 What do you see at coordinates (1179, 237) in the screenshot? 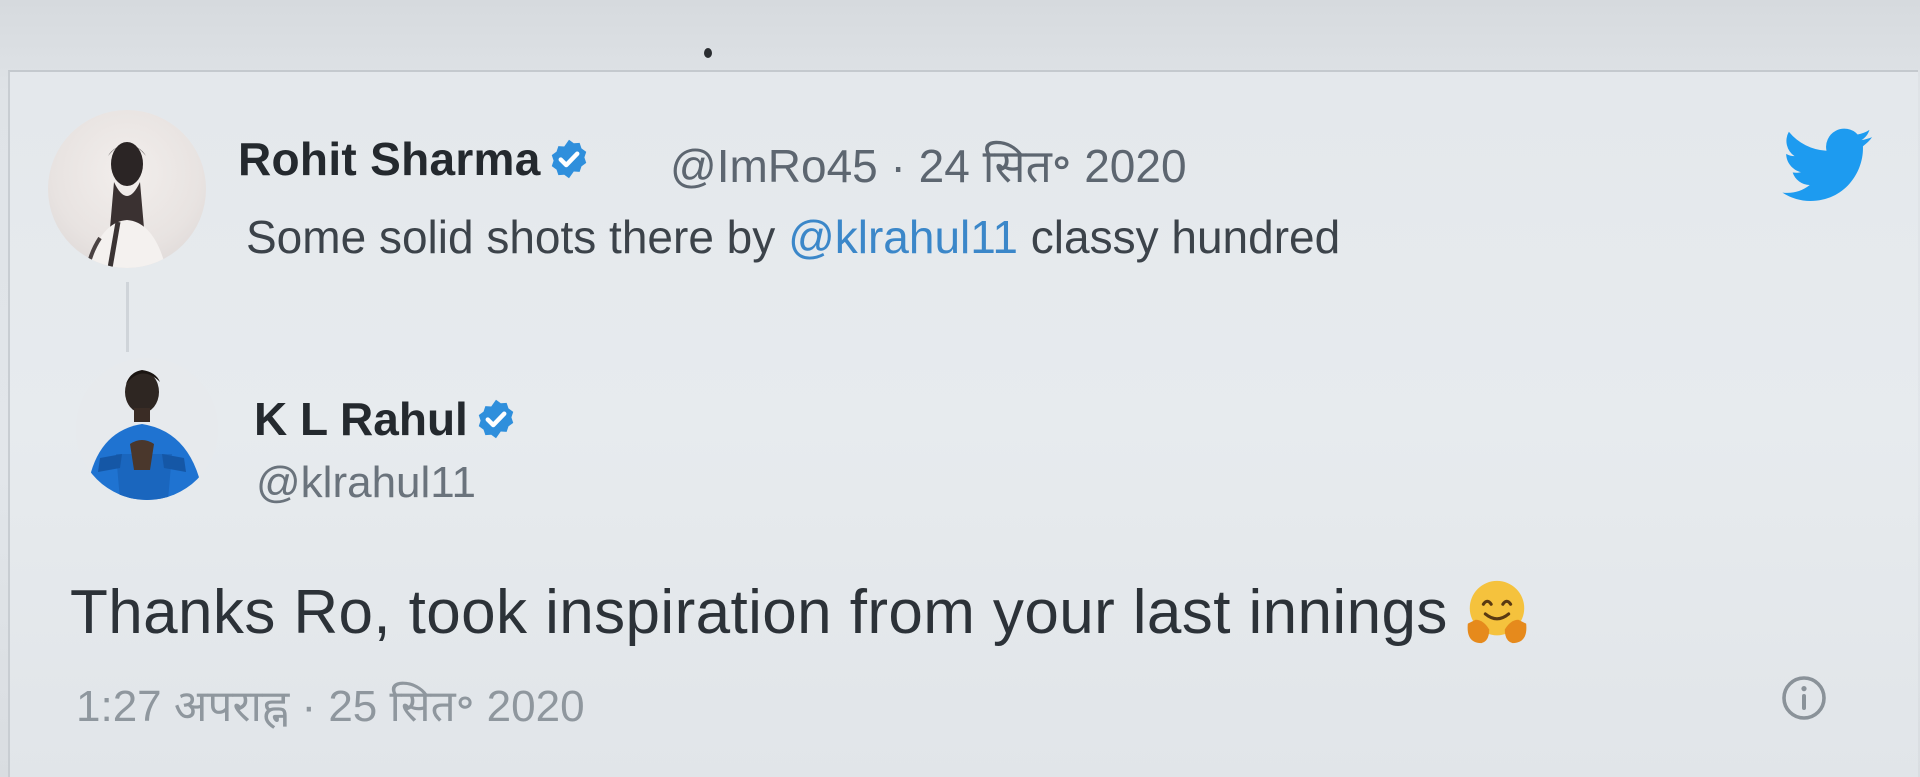
I see `quoted-text-after: classy hundred` at bounding box center [1179, 237].